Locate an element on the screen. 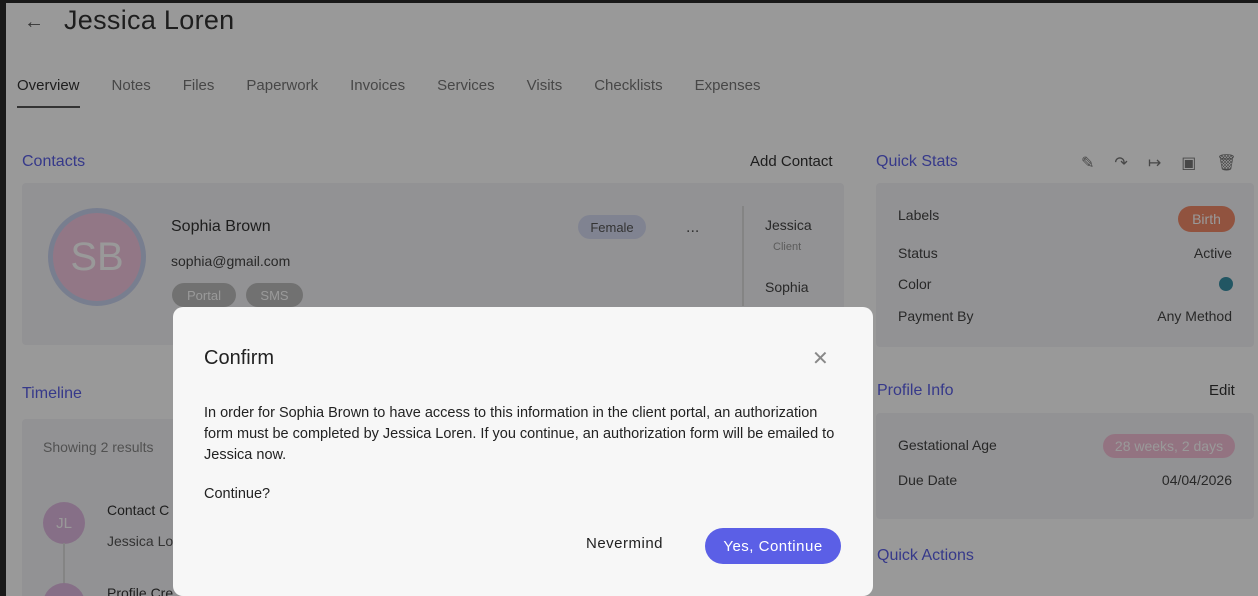 This screenshot has width=1258, height=596. dialog-title: Confirm is located at coordinates (239, 358).